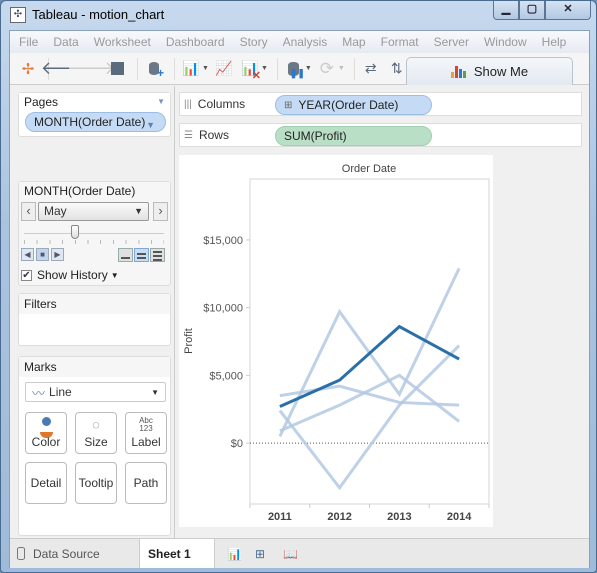  Describe the element at coordinates (26, 275) in the screenshot. I see `show-history-checkbox: ✔` at that location.